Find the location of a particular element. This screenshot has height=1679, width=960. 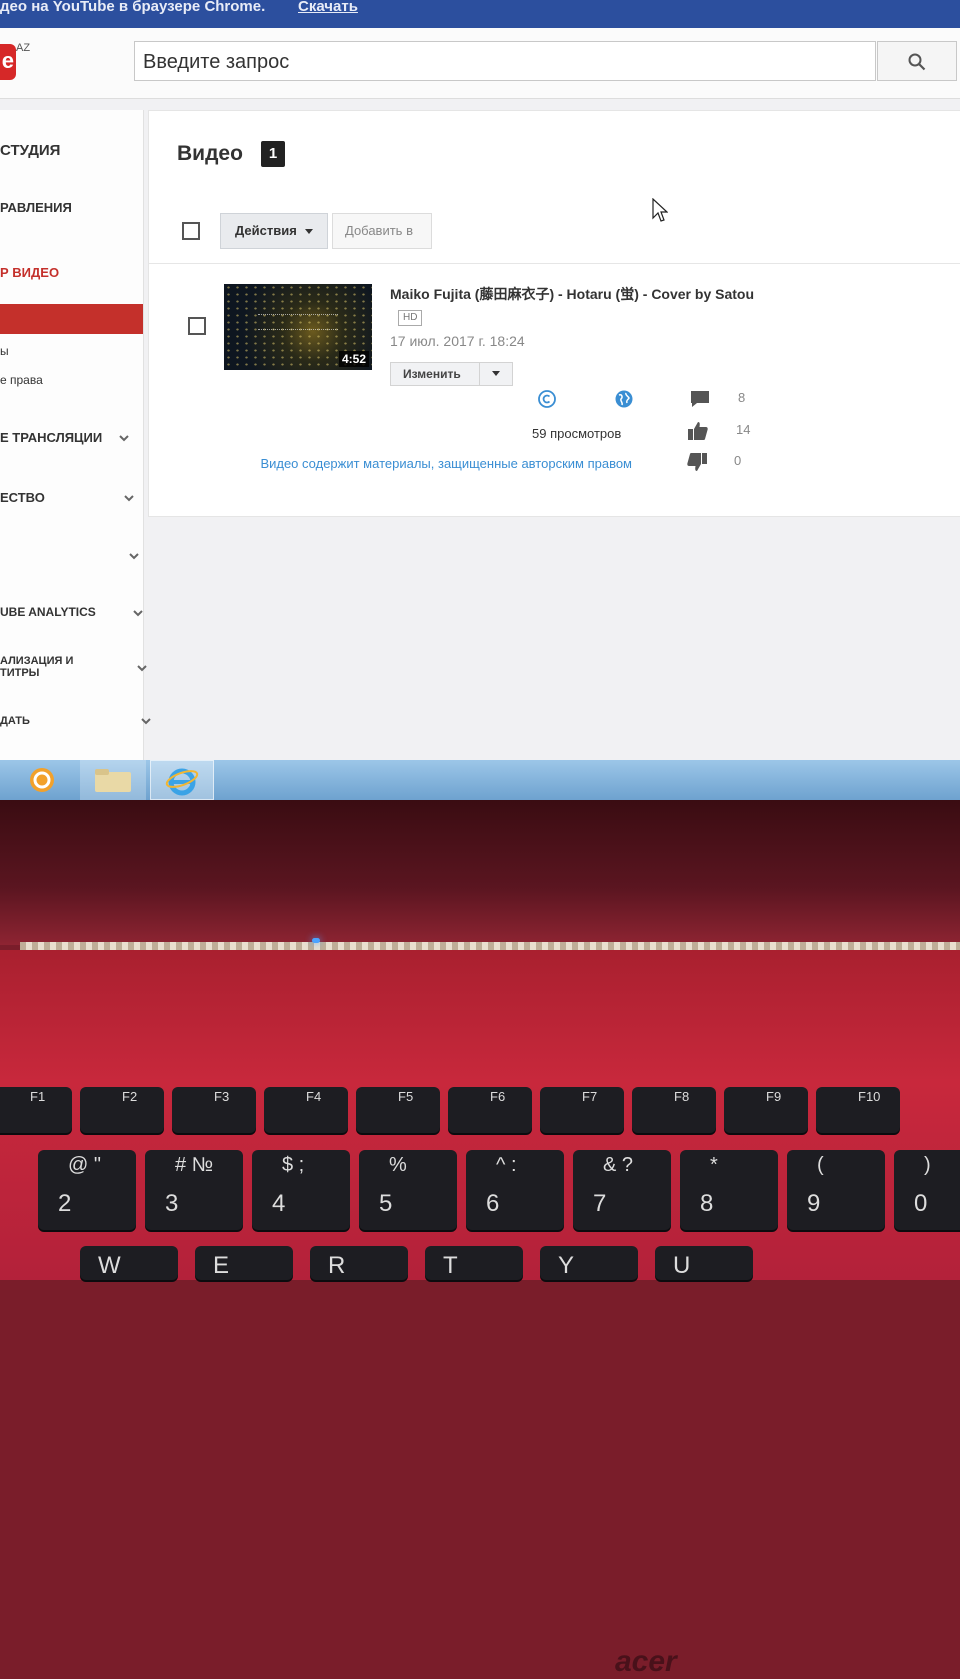

key-y: Y is located at coordinates (589, 1263).